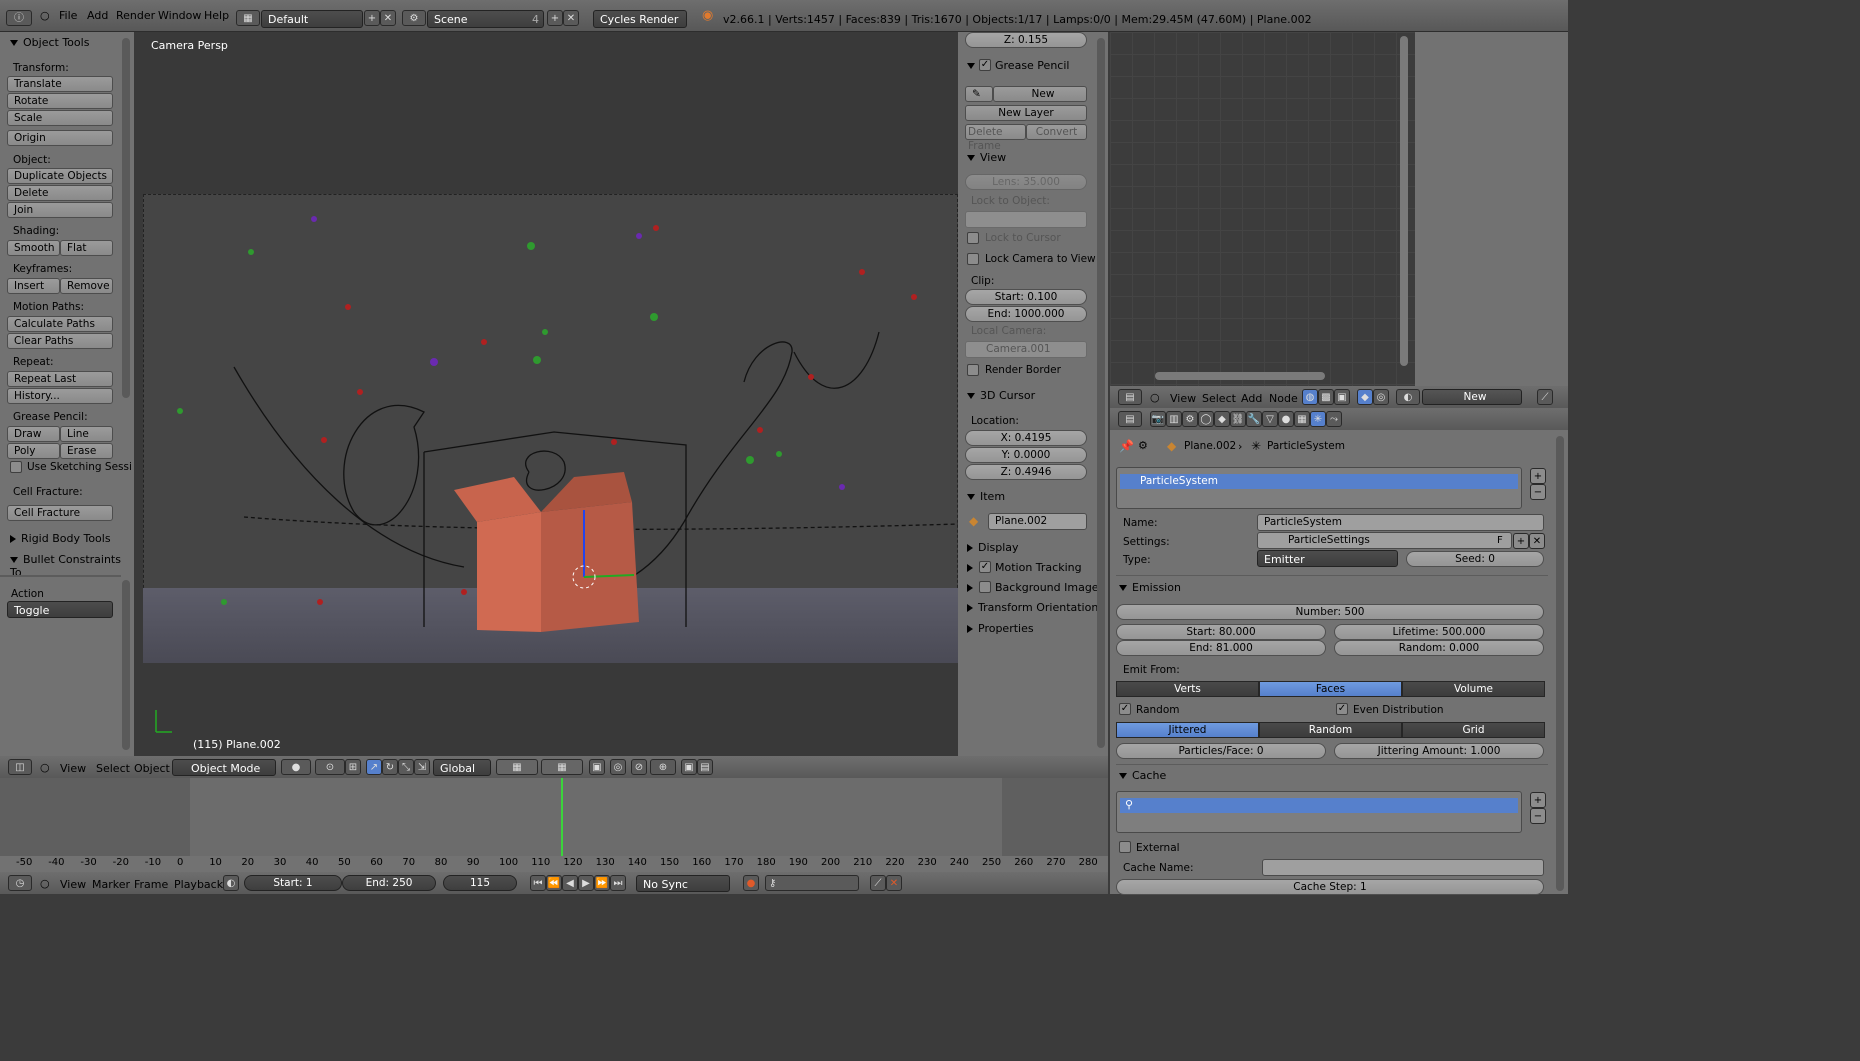 The image size is (1860, 1061). Describe the element at coordinates (1521, 541) in the screenshot. I see `new-settings-icon: +` at that location.